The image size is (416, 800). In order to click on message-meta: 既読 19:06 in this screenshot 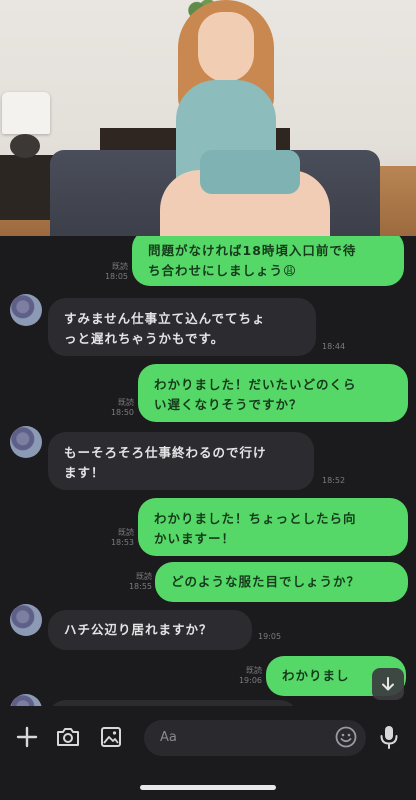, I will do `click(245, 676)`.